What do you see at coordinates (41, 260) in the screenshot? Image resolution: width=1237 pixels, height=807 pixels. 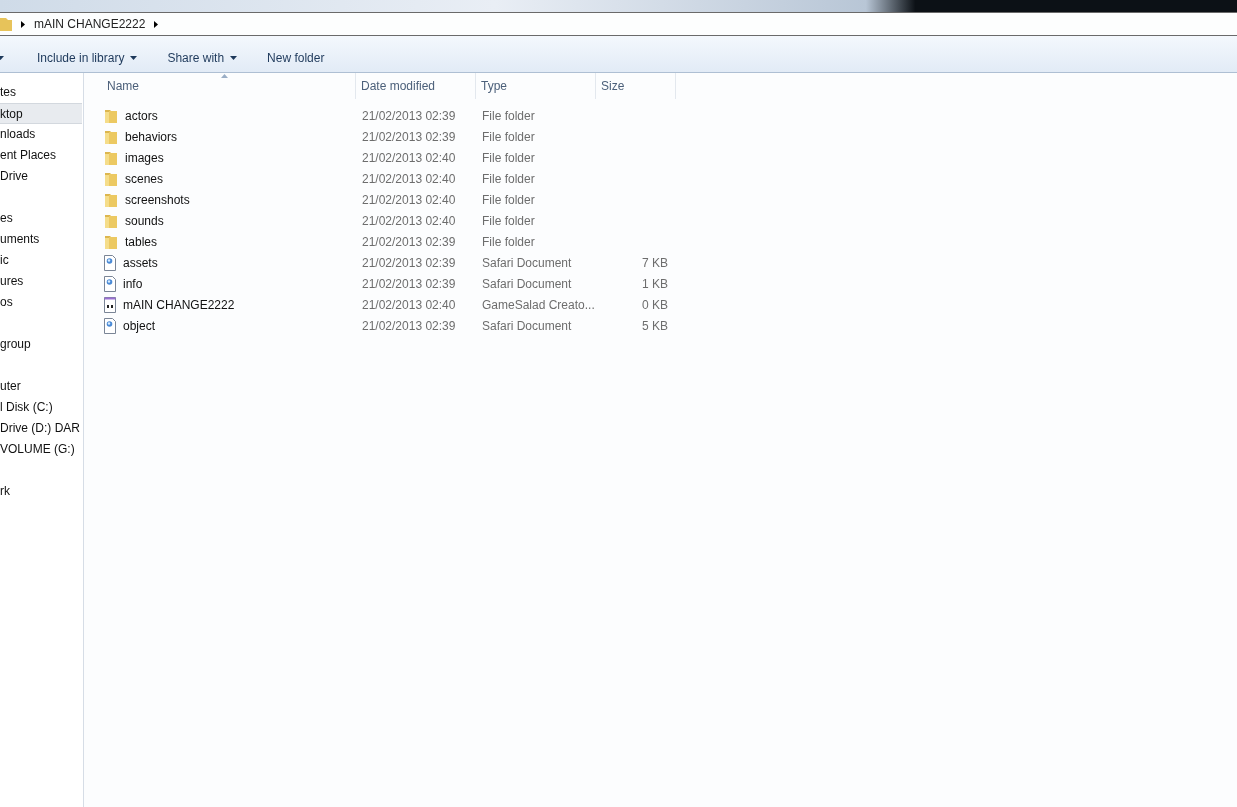 I see `sidebar-item: ic` at bounding box center [41, 260].